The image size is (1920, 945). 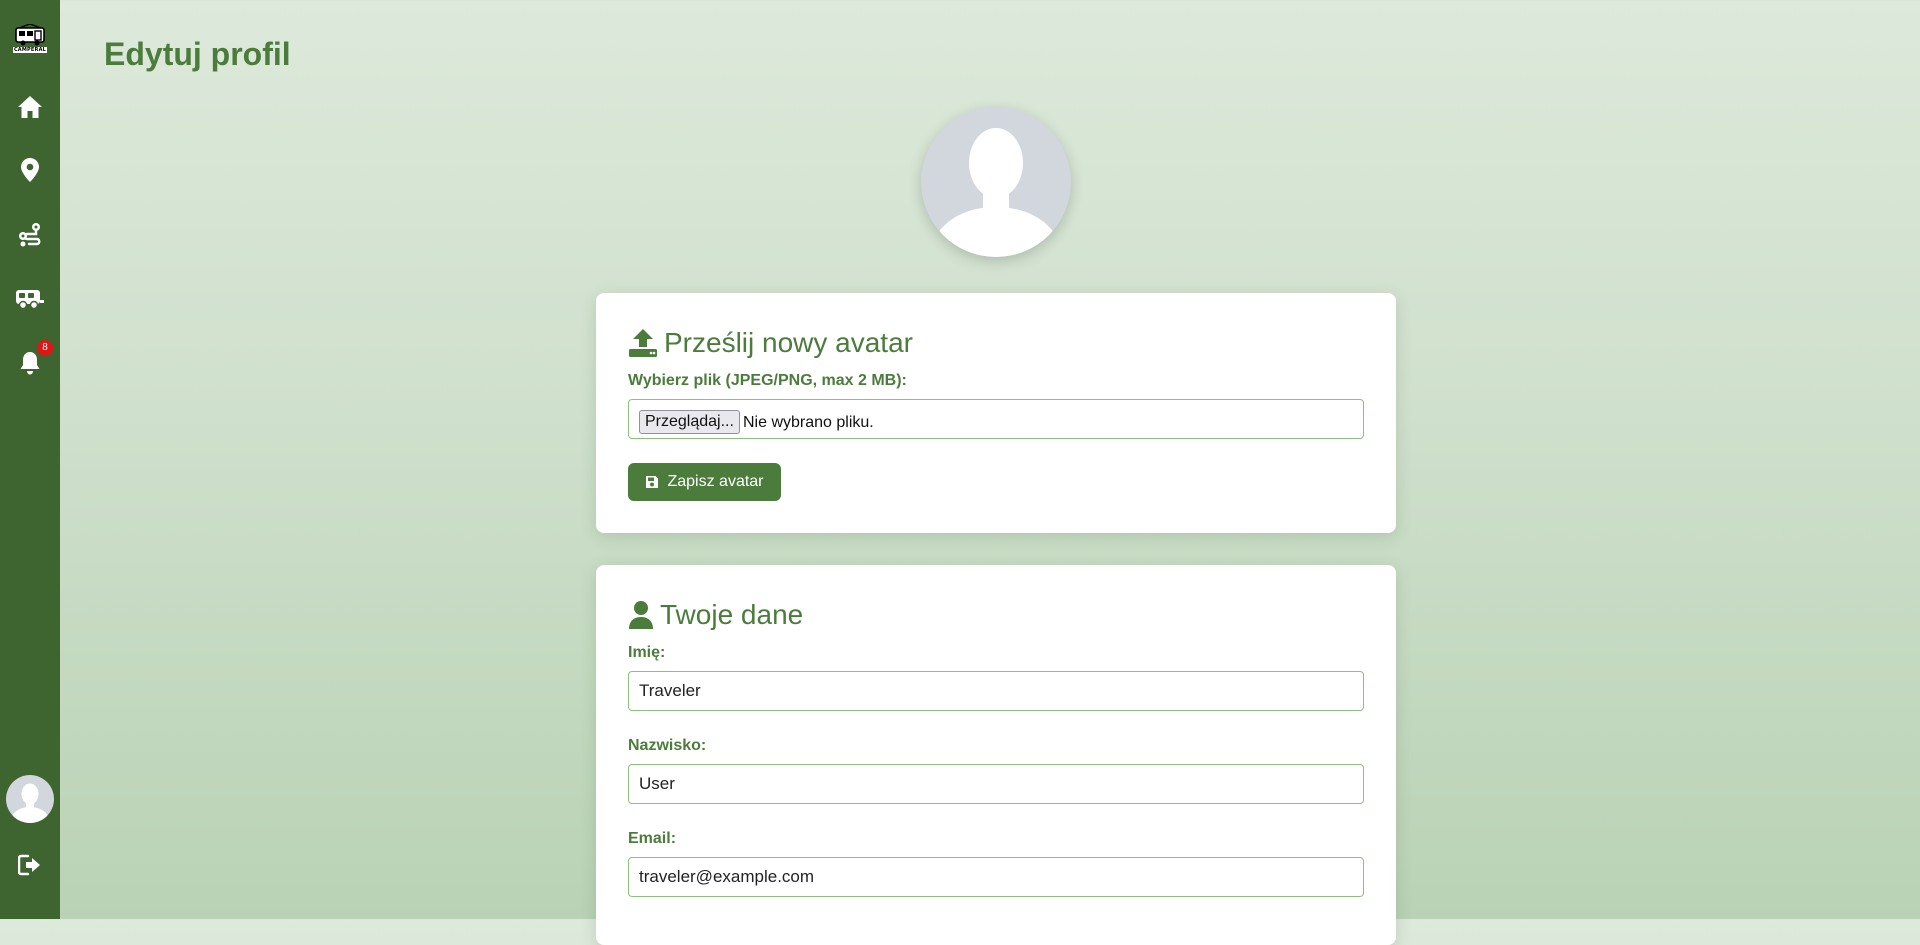 What do you see at coordinates (667, 745) in the screenshot?
I see `last-name-label: Nazwisko:` at bounding box center [667, 745].